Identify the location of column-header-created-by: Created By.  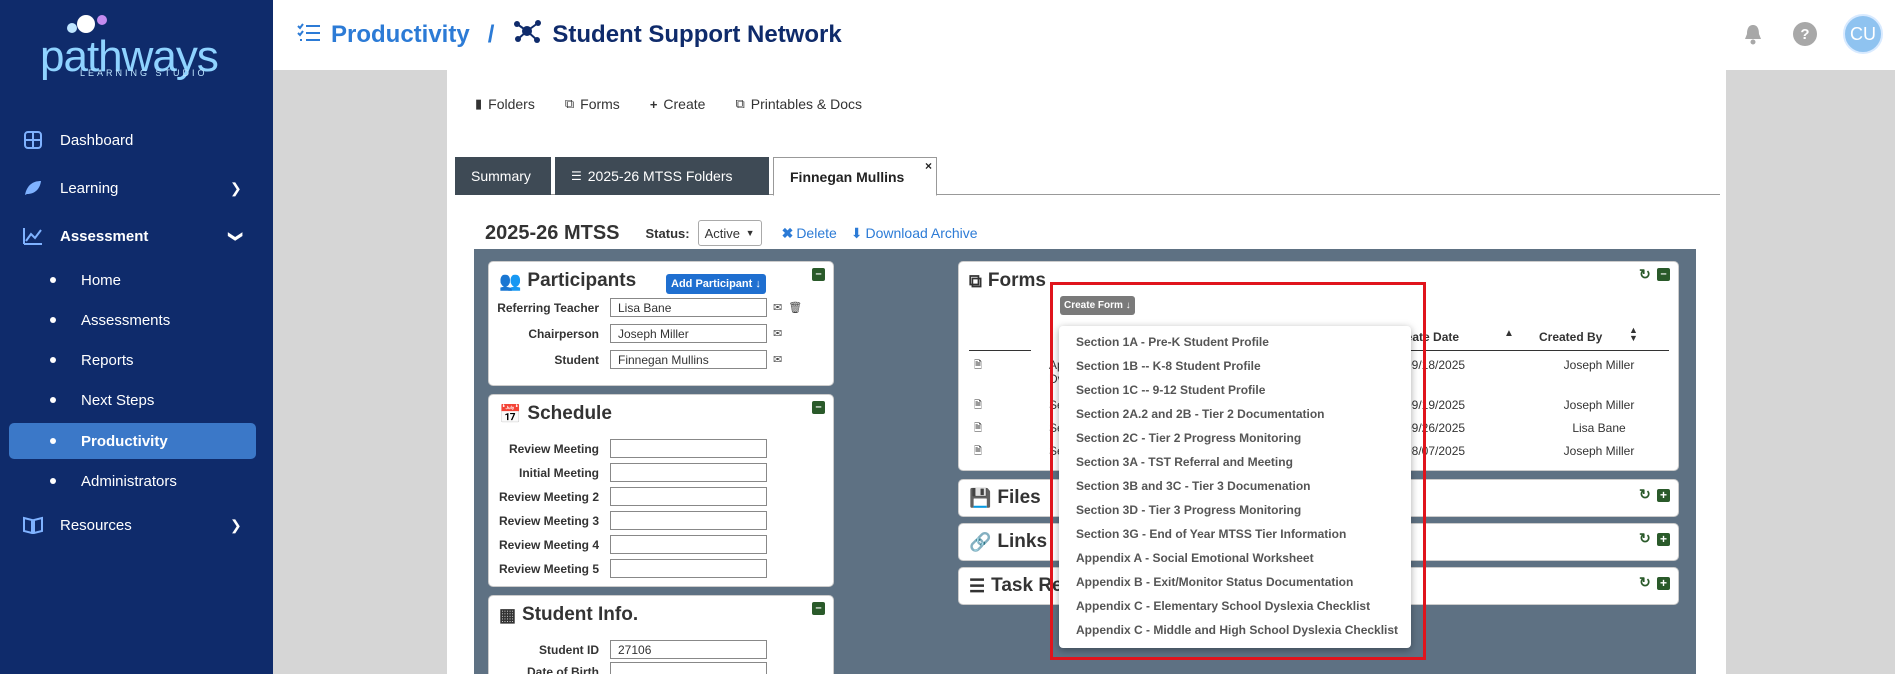
(1570, 337).